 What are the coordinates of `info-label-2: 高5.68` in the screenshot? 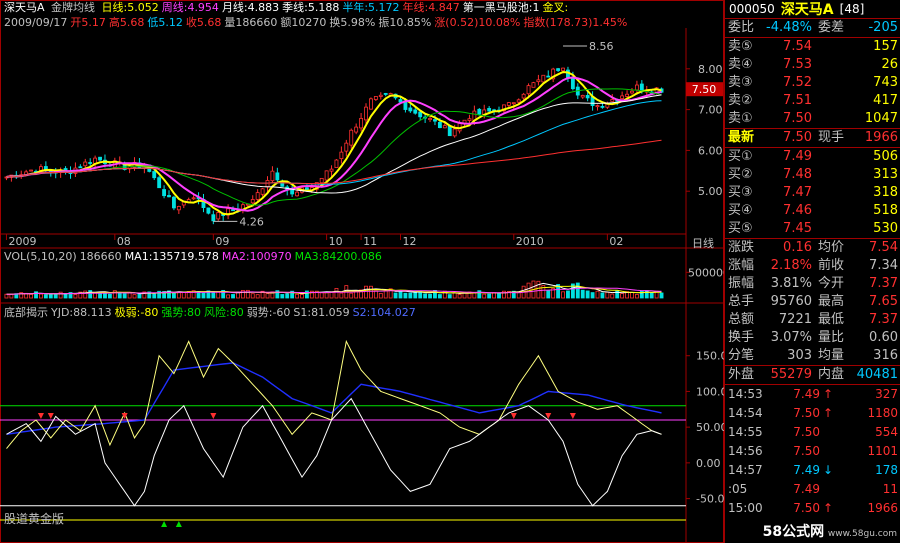 It's located at (126, 22).